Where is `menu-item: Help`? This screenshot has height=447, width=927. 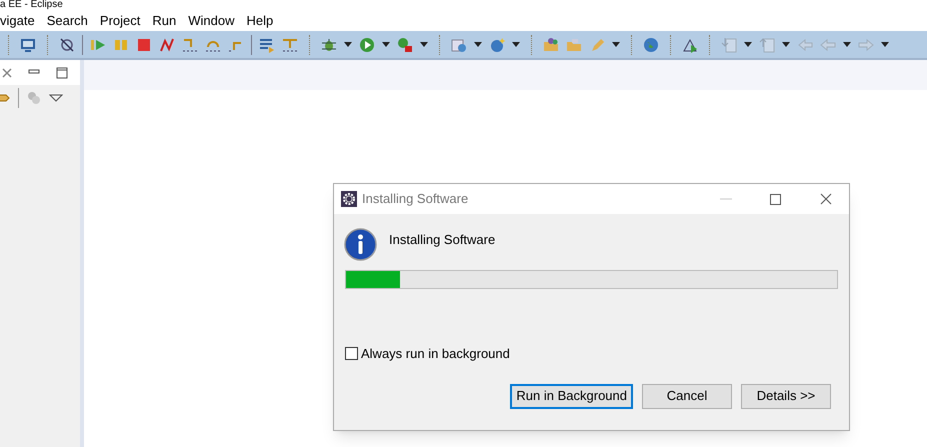 menu-item: Help is located at coordinates (260, 20).